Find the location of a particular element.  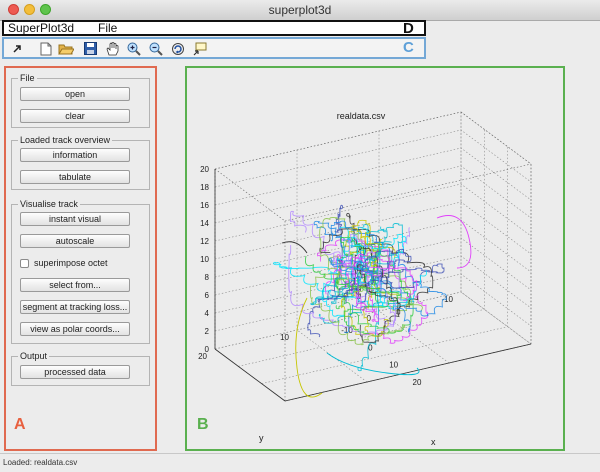

open-folder-icon is located at coordinates (66, 48).